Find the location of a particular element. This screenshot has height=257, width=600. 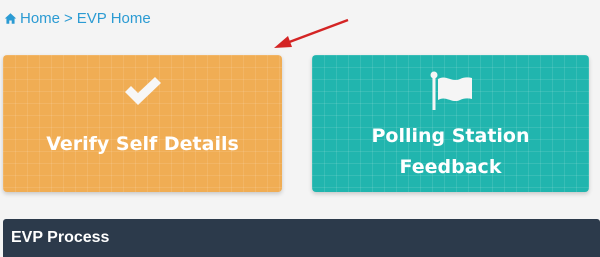

polling-station-feedback-label: Polling Station Feedback is located at coordinates (450, 152).